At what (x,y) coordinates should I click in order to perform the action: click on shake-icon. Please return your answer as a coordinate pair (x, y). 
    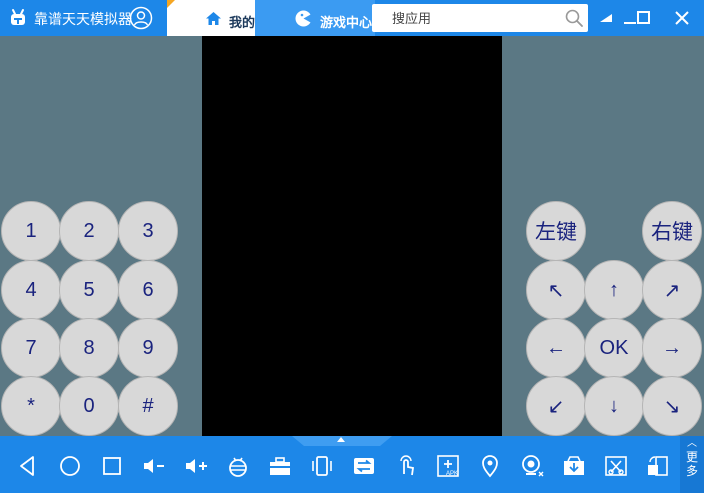
    Looking at the image, I should click on (322, 466).